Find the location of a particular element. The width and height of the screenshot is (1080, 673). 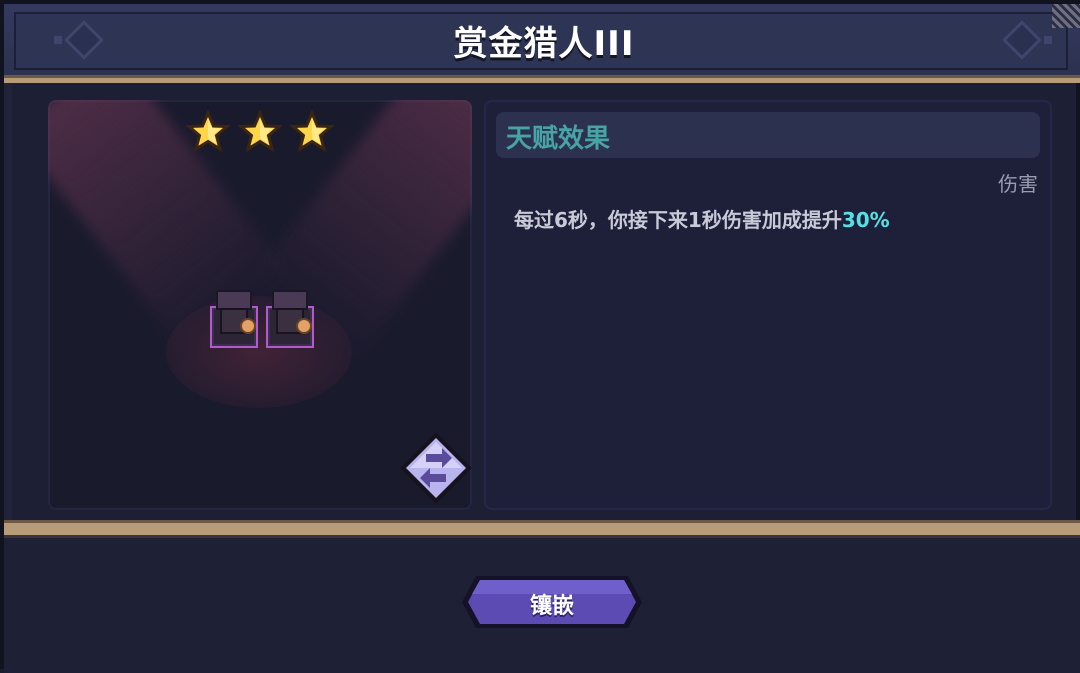

talent-section-title: 天赋效果 is located at coordinates (558, 139).